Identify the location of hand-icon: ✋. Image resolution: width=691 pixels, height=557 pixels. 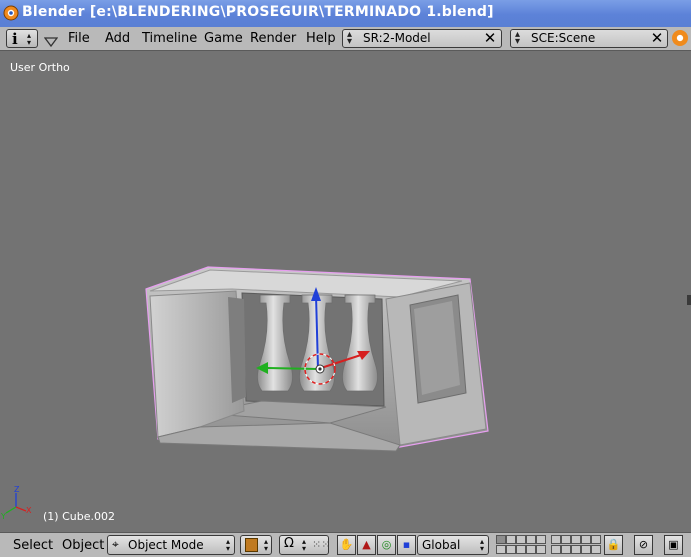
(346, 544).